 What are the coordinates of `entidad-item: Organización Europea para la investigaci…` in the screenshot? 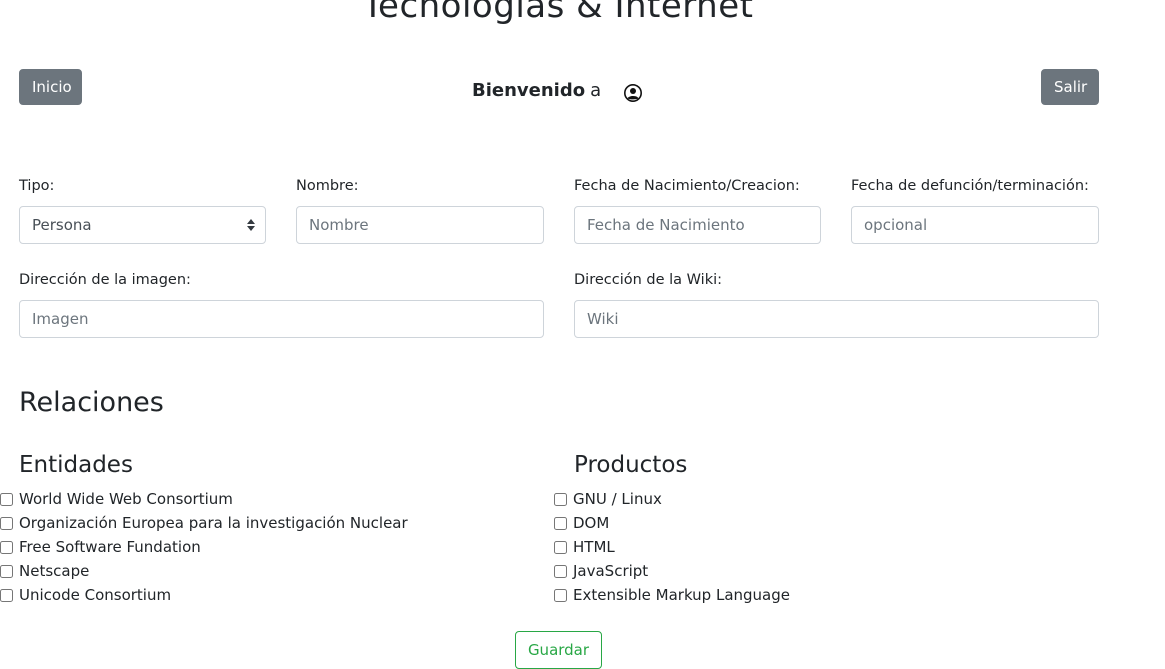 It's located at (204, 523).